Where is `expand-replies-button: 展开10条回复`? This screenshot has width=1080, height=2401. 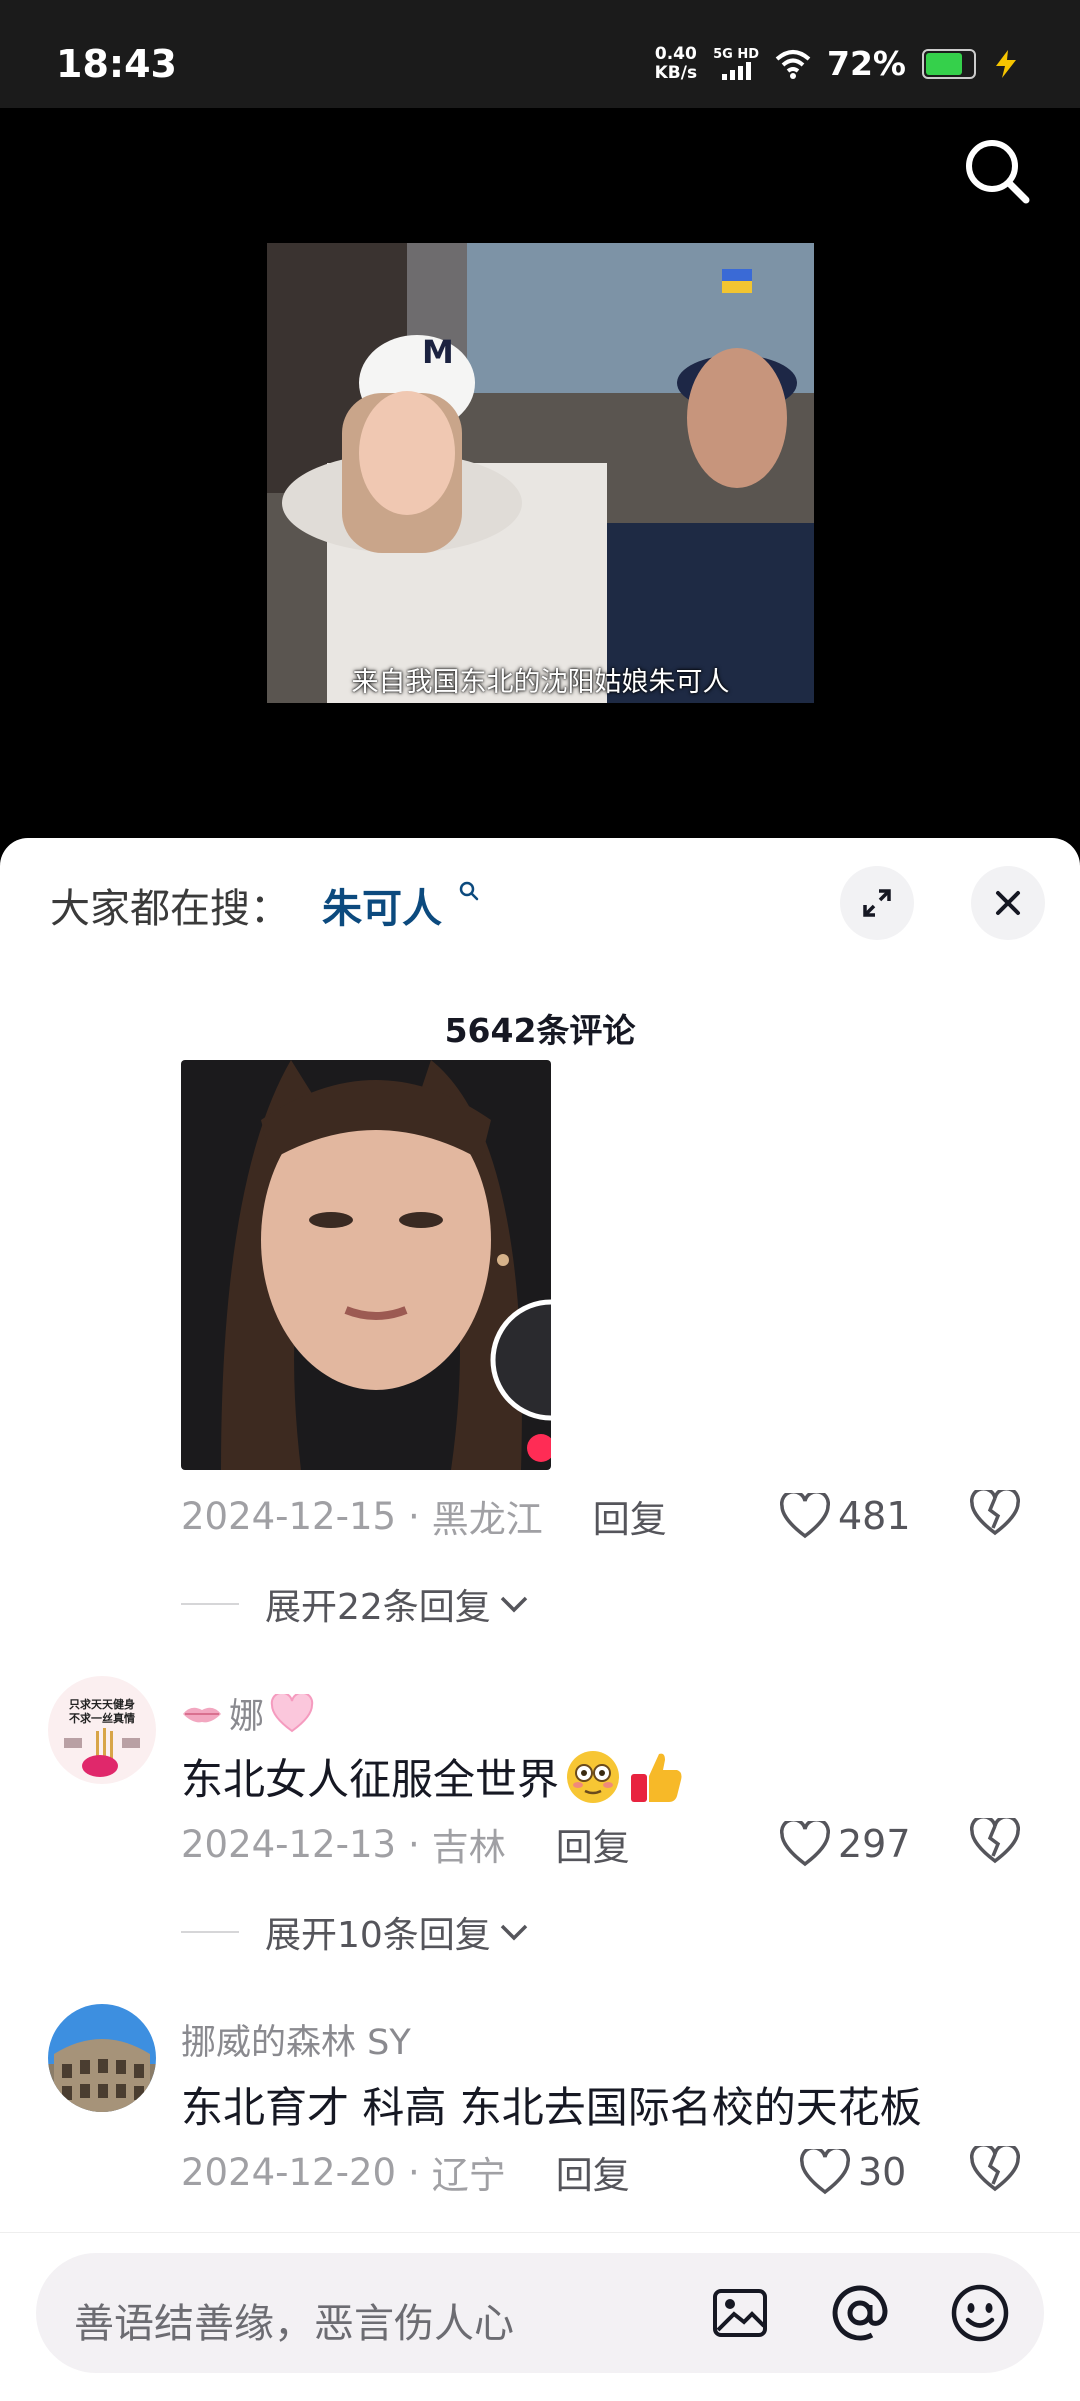
expand-replies-button: 展开10条回复 is located at coordinates (356, 1932).